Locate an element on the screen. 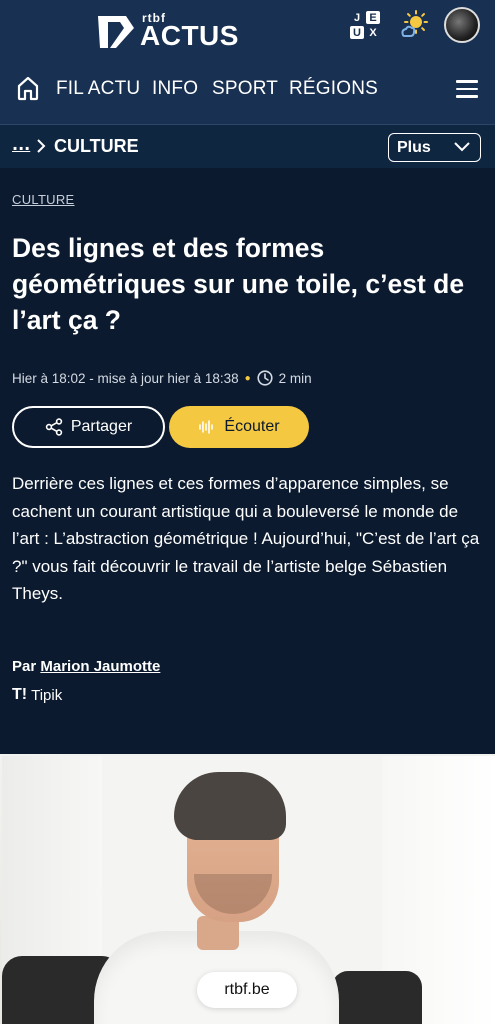  breadcrumb-current: CULTURE is located at coordinates (96, 146).